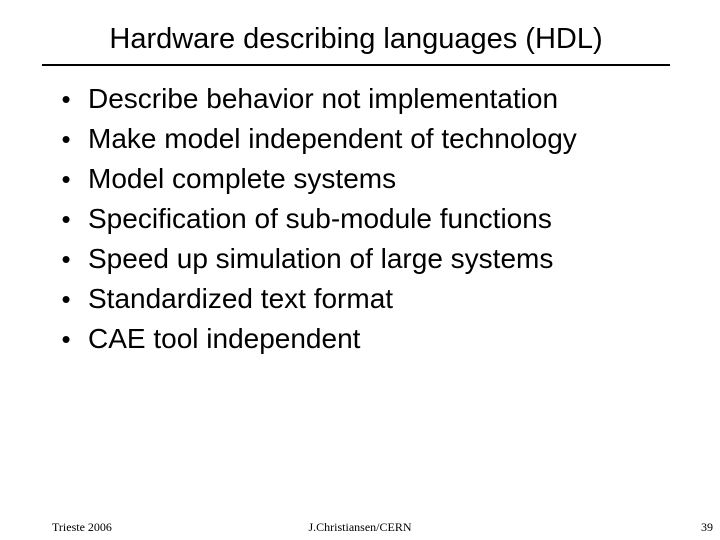 The width and height of the screenshot is (720, 540). Describe the element at coordinates (356, 65) in the screenshot. I see `title-divider` at that location.